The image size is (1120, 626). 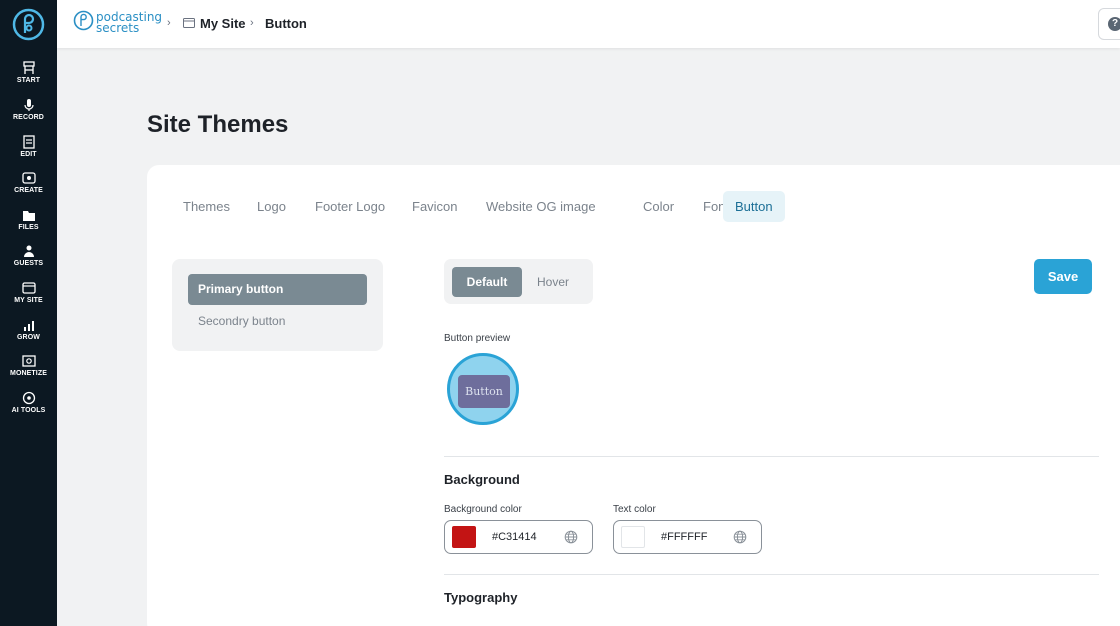 I want to click on podcasting-secrets-logo-icon, so click(x=28, y=24).